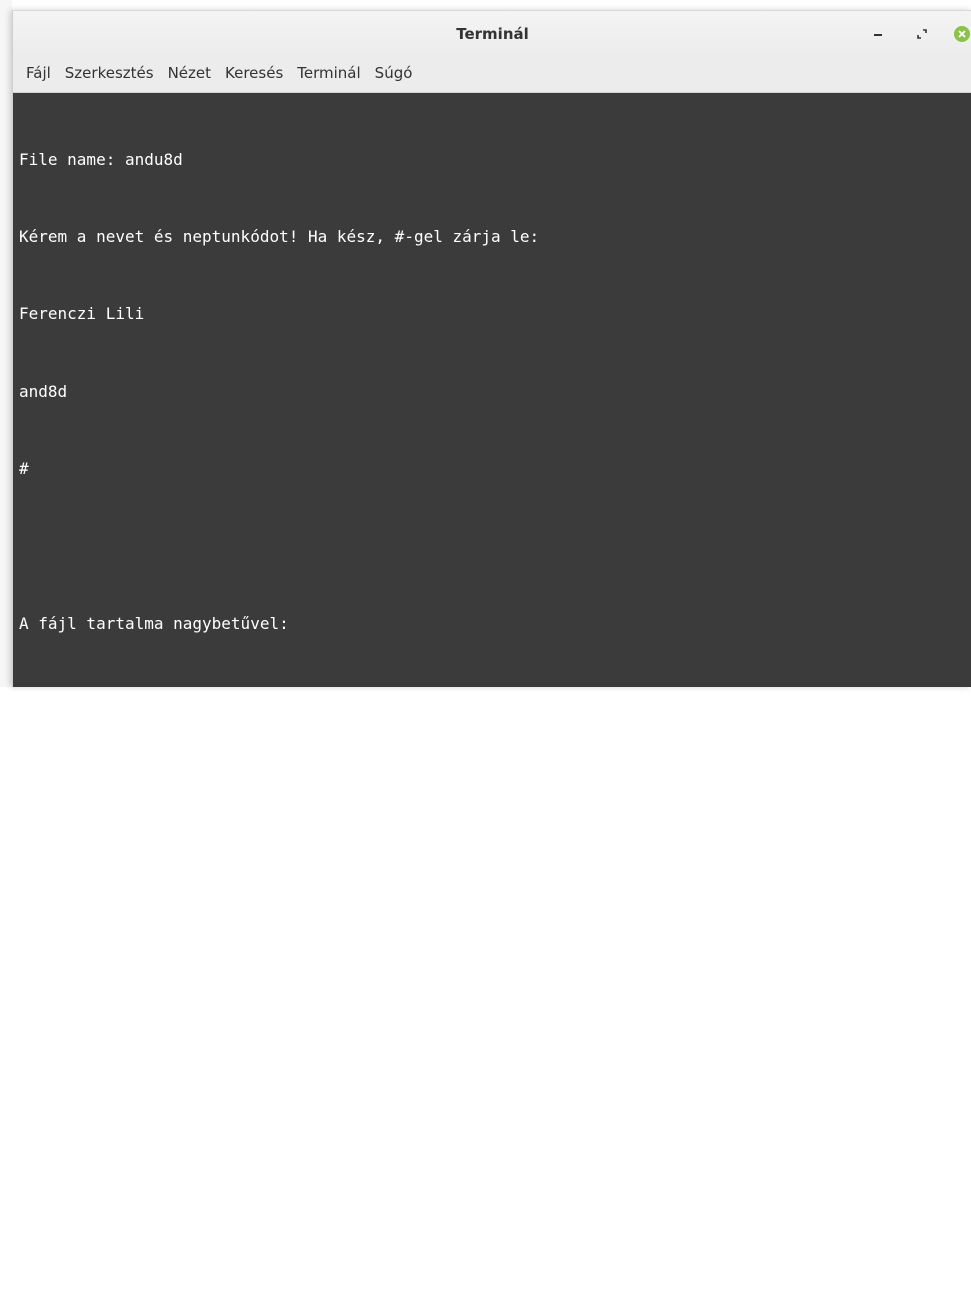 This screenshot has height=1307, width=971. I want to click on menu-search: Keresés, so click(254, 73).